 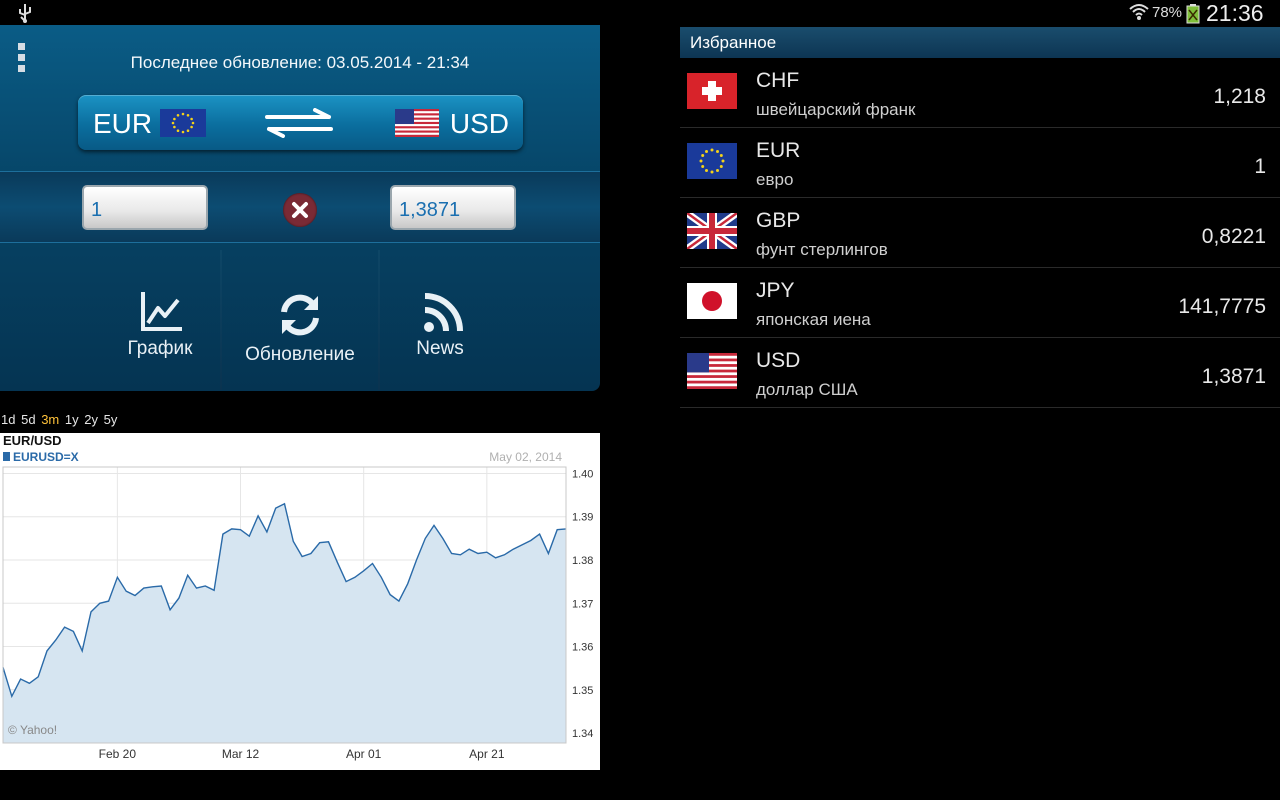 What do you see at coordinates (582, 561) in the screenshot?
I see `y-tick-label: 1.38` at bounding box center [582, 561].